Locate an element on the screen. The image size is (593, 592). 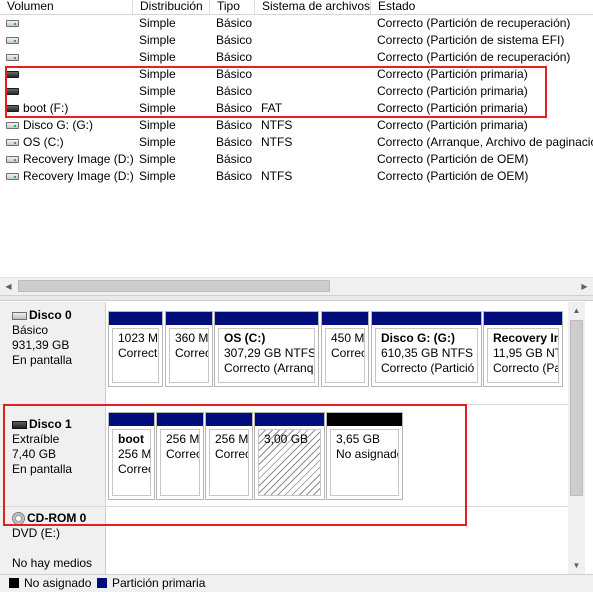
partition-recovery: Recovery In 11,95 GB NT Correcto (Pa is located at coordinates (523, 349).